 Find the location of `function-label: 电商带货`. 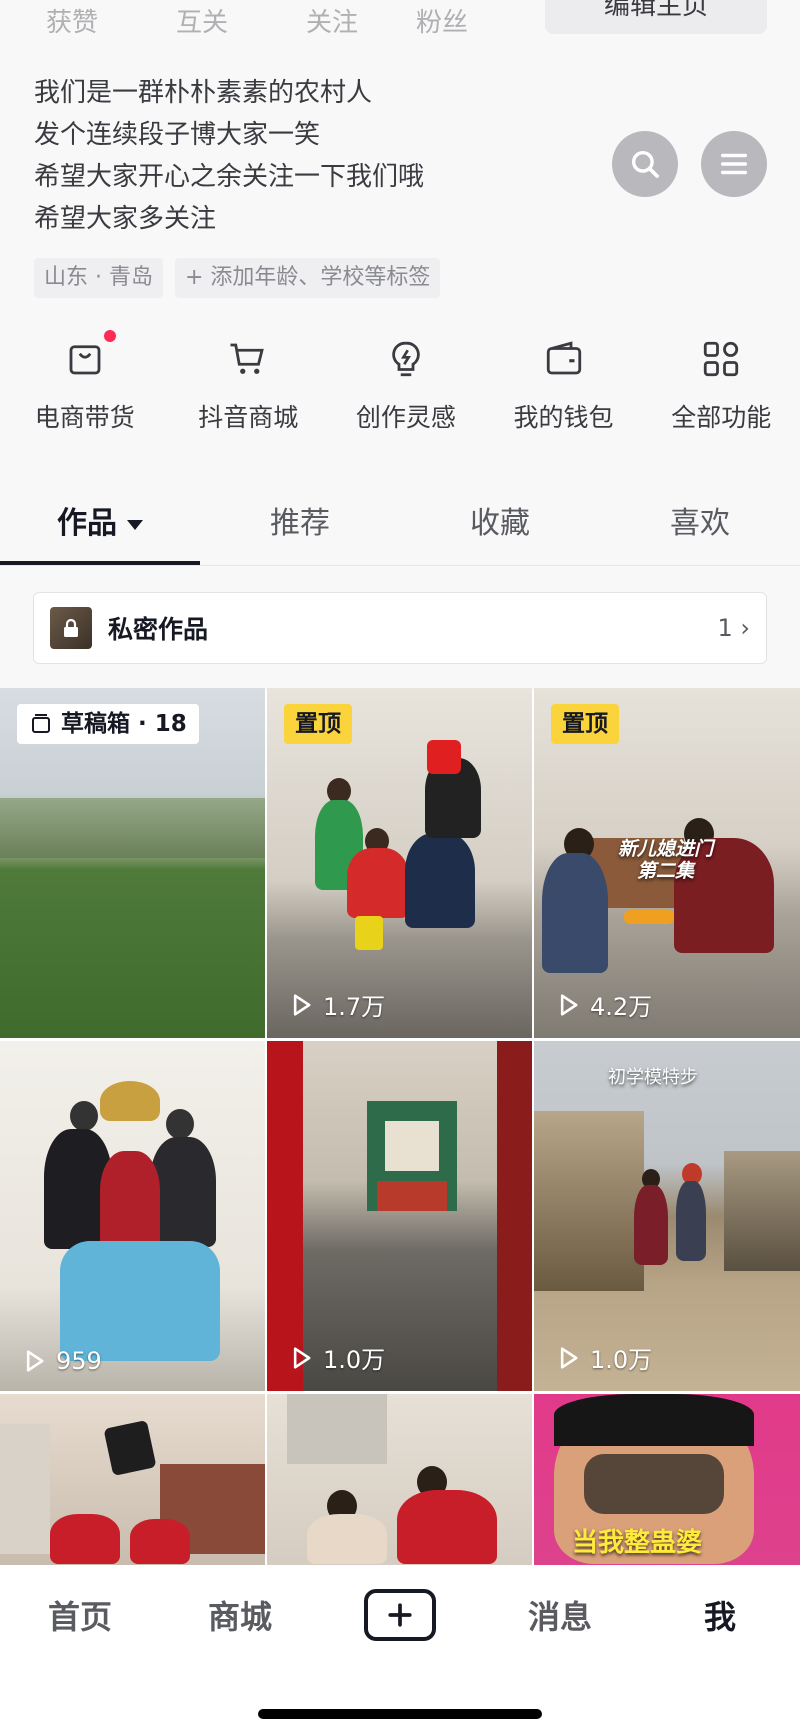

function-label: 电商带货 is located at coordinates (84, 417).